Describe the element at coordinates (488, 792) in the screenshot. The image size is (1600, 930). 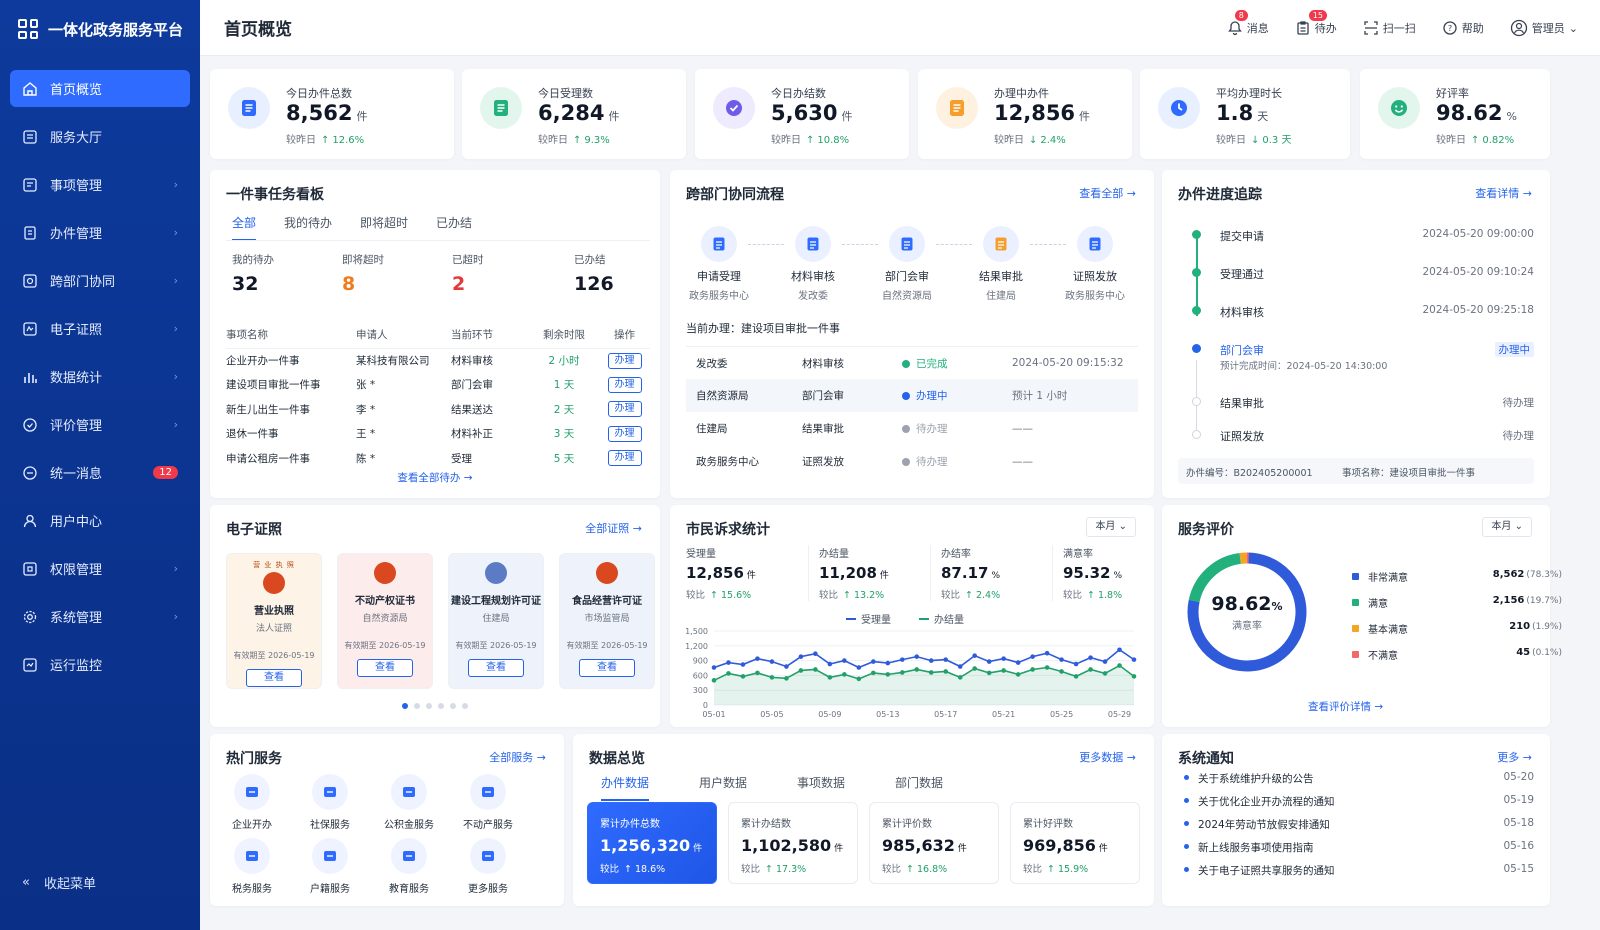
I see `building-icon` at that location.